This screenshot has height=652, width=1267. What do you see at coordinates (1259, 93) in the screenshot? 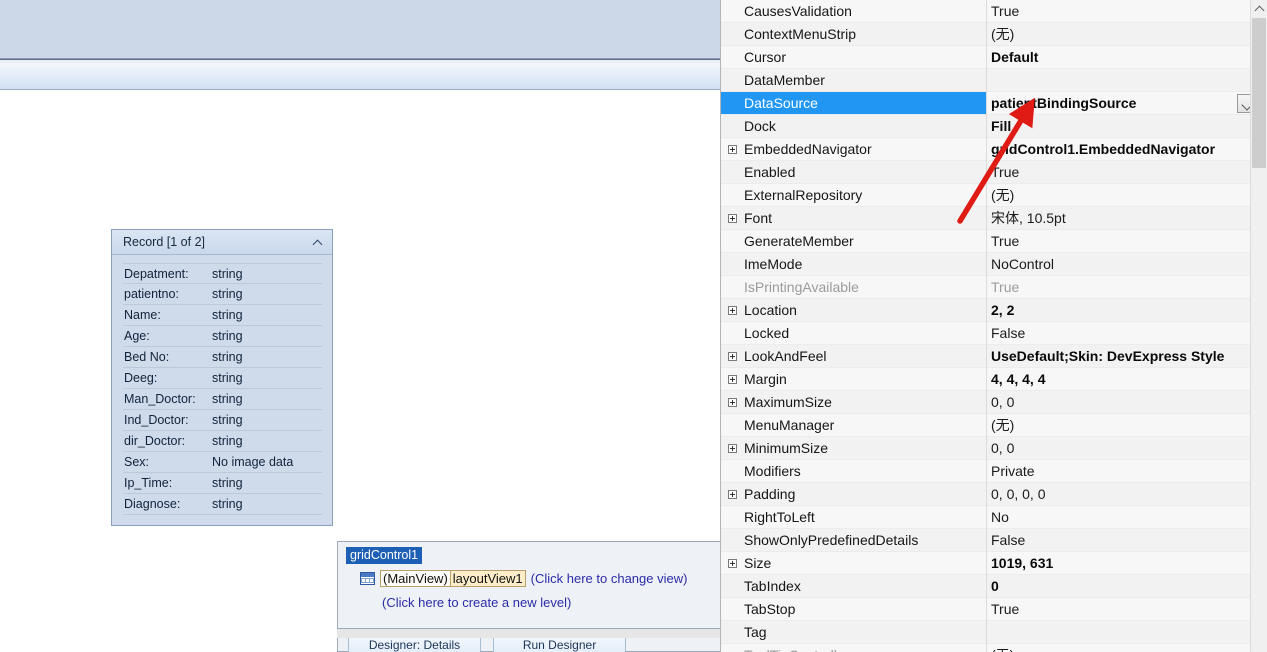
I see `scrollbar-thumb` at bounding box center [1259, 93].